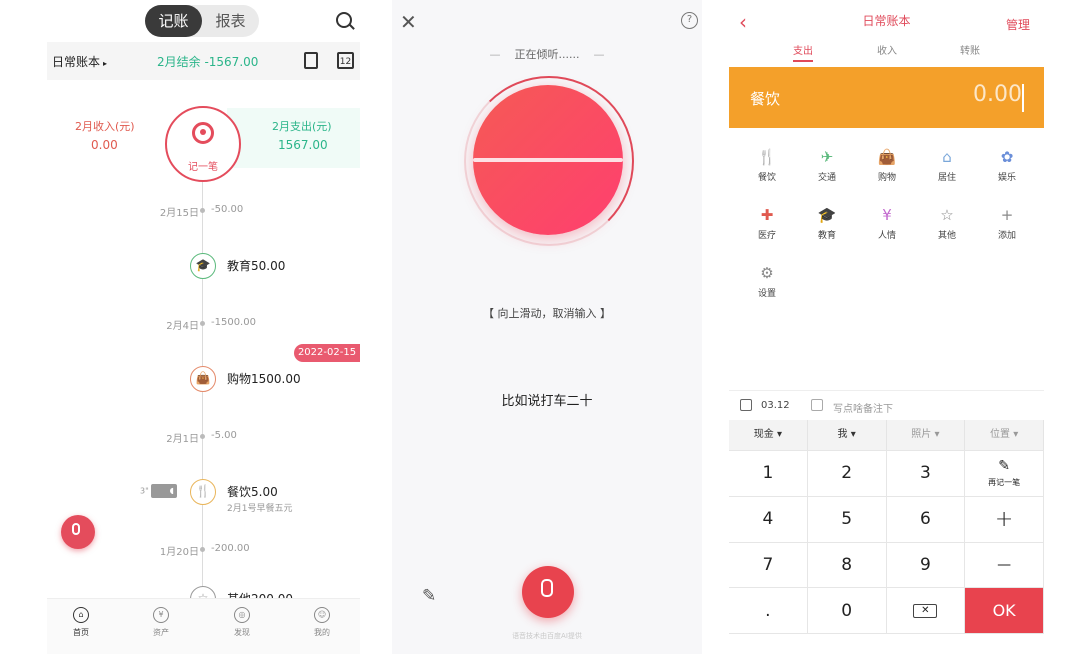 The image size is (1080, 654). What do you see at coordinates (256, 266) in the screenshot?
I see `entry-name: 教育50.00` at bounding box center [256, 266].